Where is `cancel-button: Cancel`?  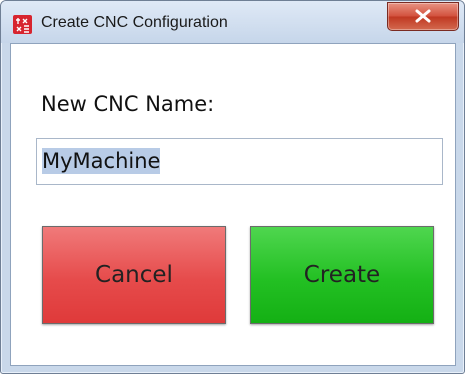
cancel-button: Cancel is located at coordinates (134, 275).